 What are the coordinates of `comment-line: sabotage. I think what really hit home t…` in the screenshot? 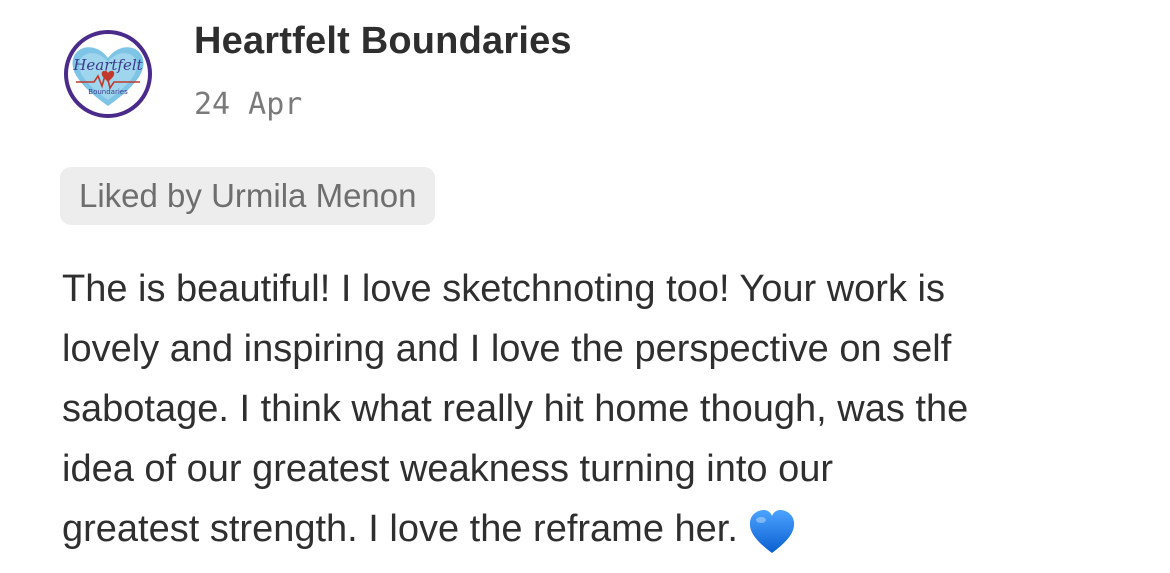 It's located at (515, 409).